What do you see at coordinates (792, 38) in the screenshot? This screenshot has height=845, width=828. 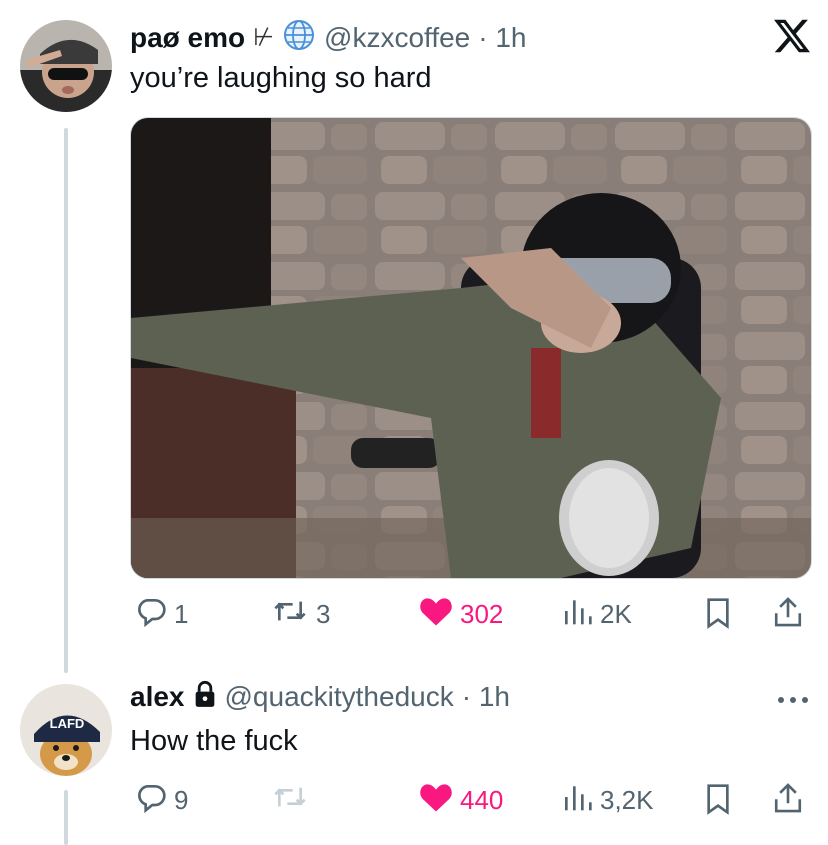 I see `x-logo-icon` at bounding box center [792, 38].